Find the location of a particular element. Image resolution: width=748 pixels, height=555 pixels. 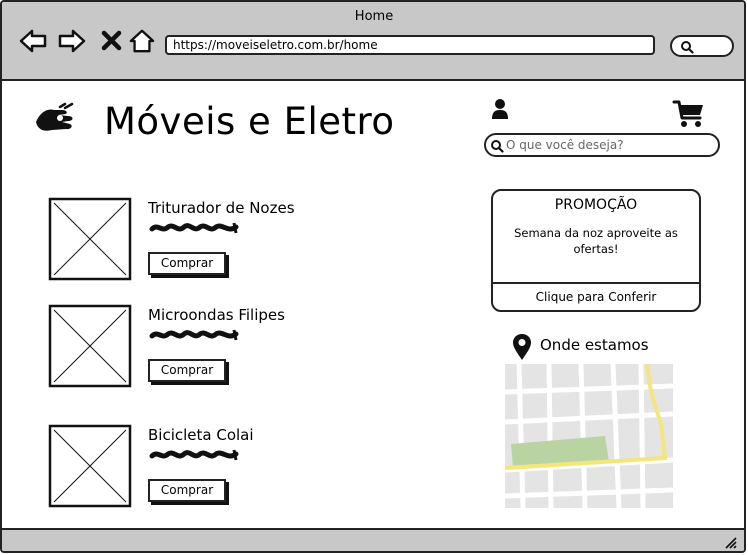

home-icon is located at coordinates (142, 41).